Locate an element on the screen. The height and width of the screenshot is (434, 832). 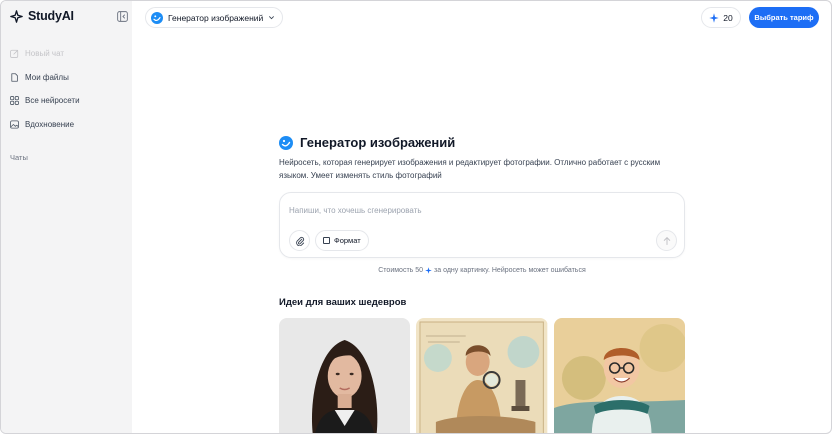
model-selector-label: Генератор изображений is located at coordinates (216, 17).